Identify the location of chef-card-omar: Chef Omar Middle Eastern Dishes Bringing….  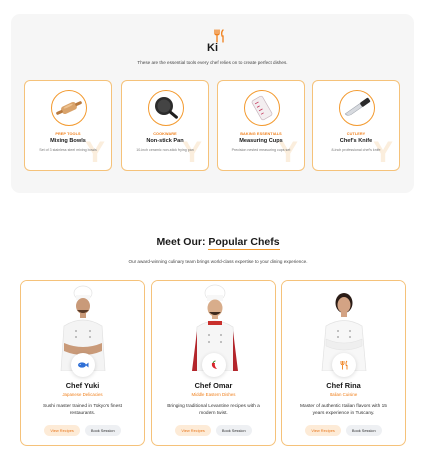
(213, 363).